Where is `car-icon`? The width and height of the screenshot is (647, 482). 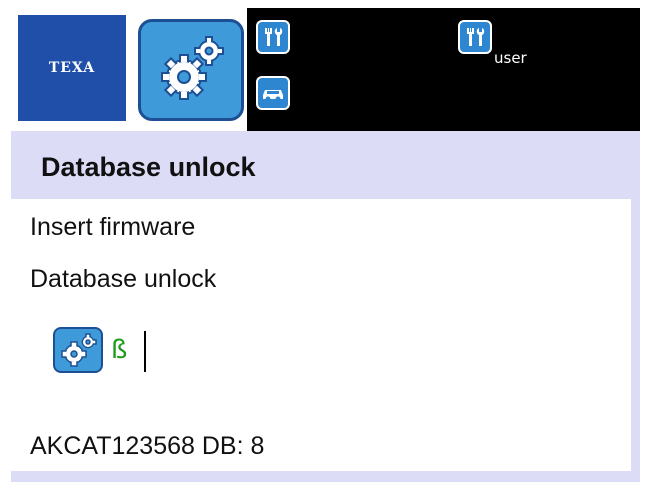 car-icon is located at coordinates (273, 93).